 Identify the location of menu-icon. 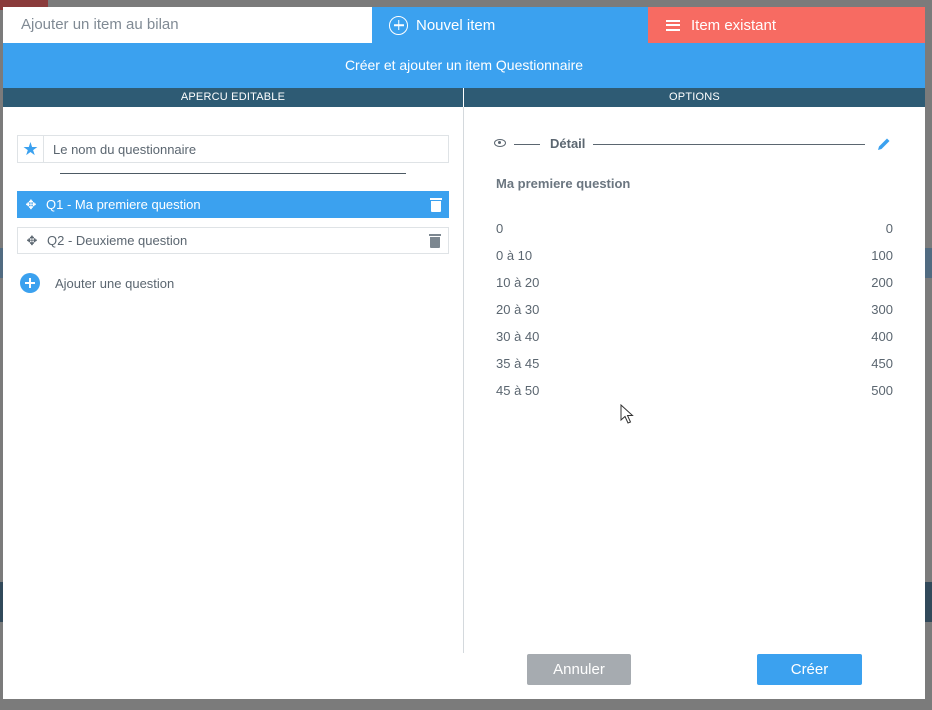
(673, 25).